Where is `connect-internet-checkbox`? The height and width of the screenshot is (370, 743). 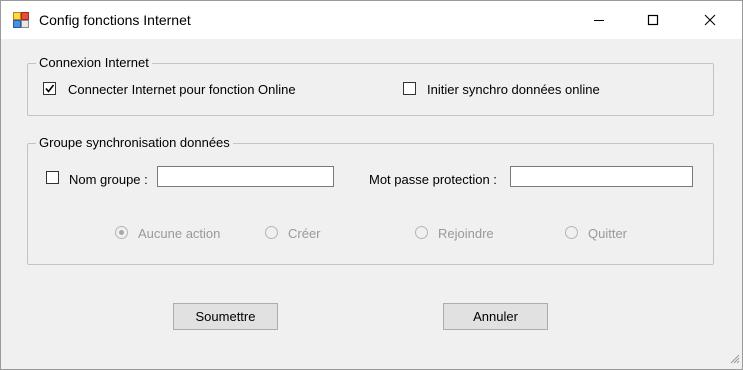
connect-internet-checkbox is located at coordinates (49, 88).